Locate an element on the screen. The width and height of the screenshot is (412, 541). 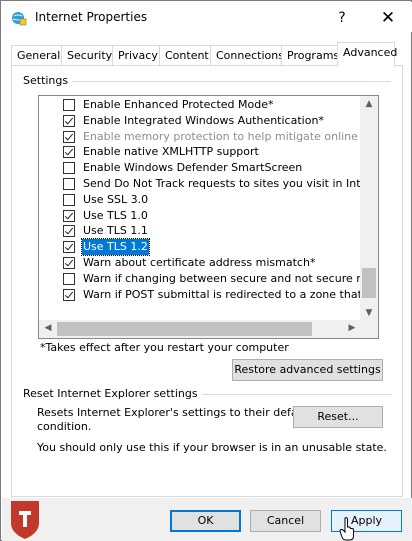
settings-list-item: Enable native XMLHTTP support is located at coordinates (200, 152).